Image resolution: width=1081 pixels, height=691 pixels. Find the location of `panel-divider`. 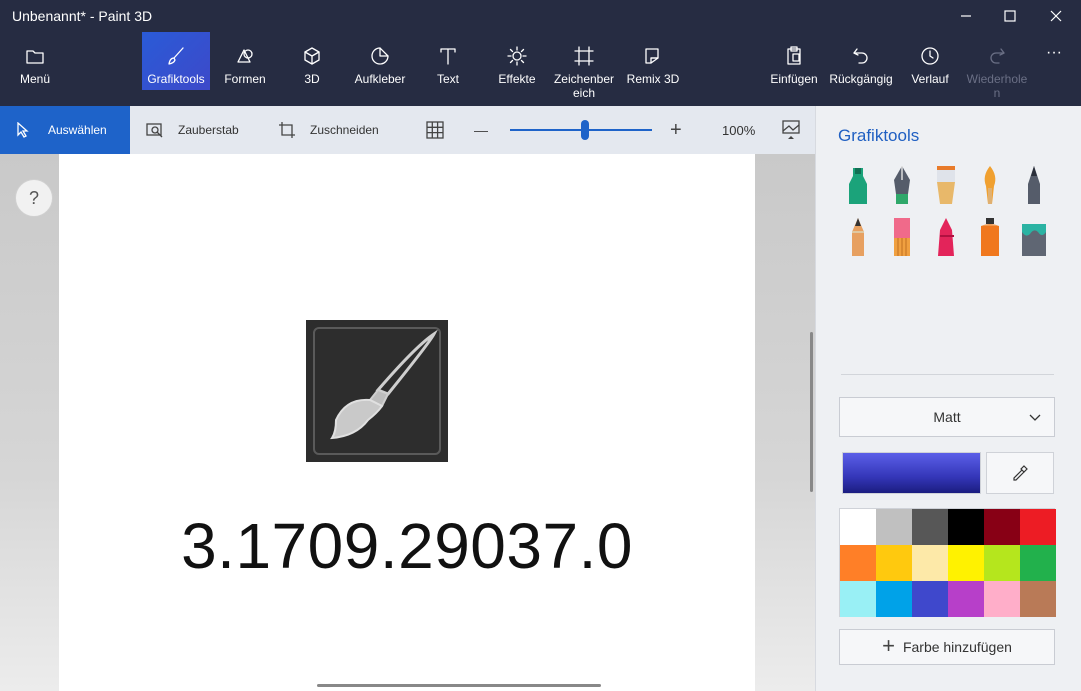

panel-divider is located at coordinates (947, 374).